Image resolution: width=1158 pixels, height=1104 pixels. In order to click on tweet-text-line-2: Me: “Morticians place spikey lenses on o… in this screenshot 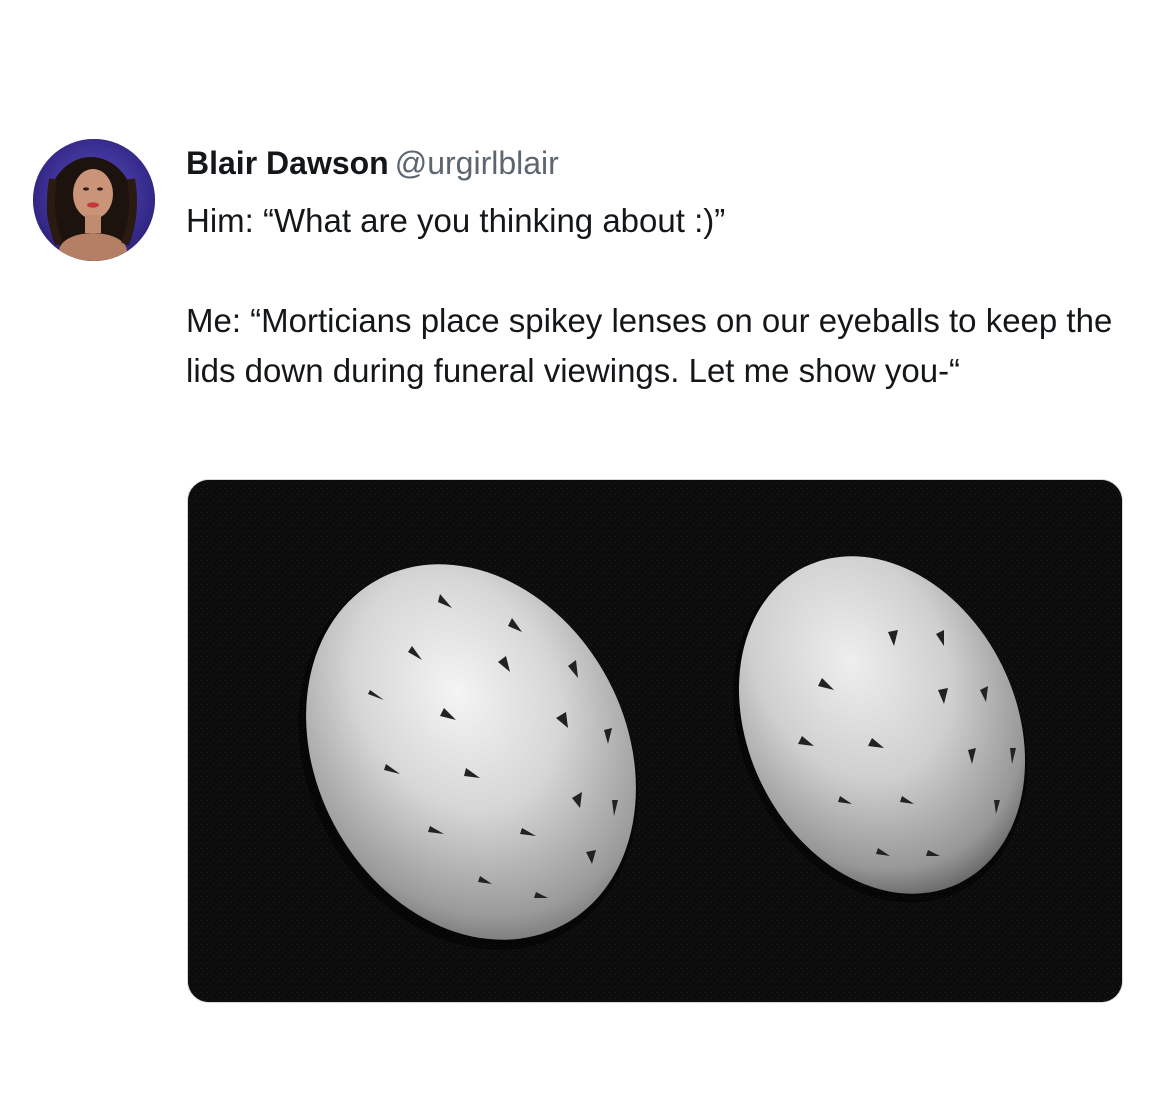, I will do `click(649, 345)`.